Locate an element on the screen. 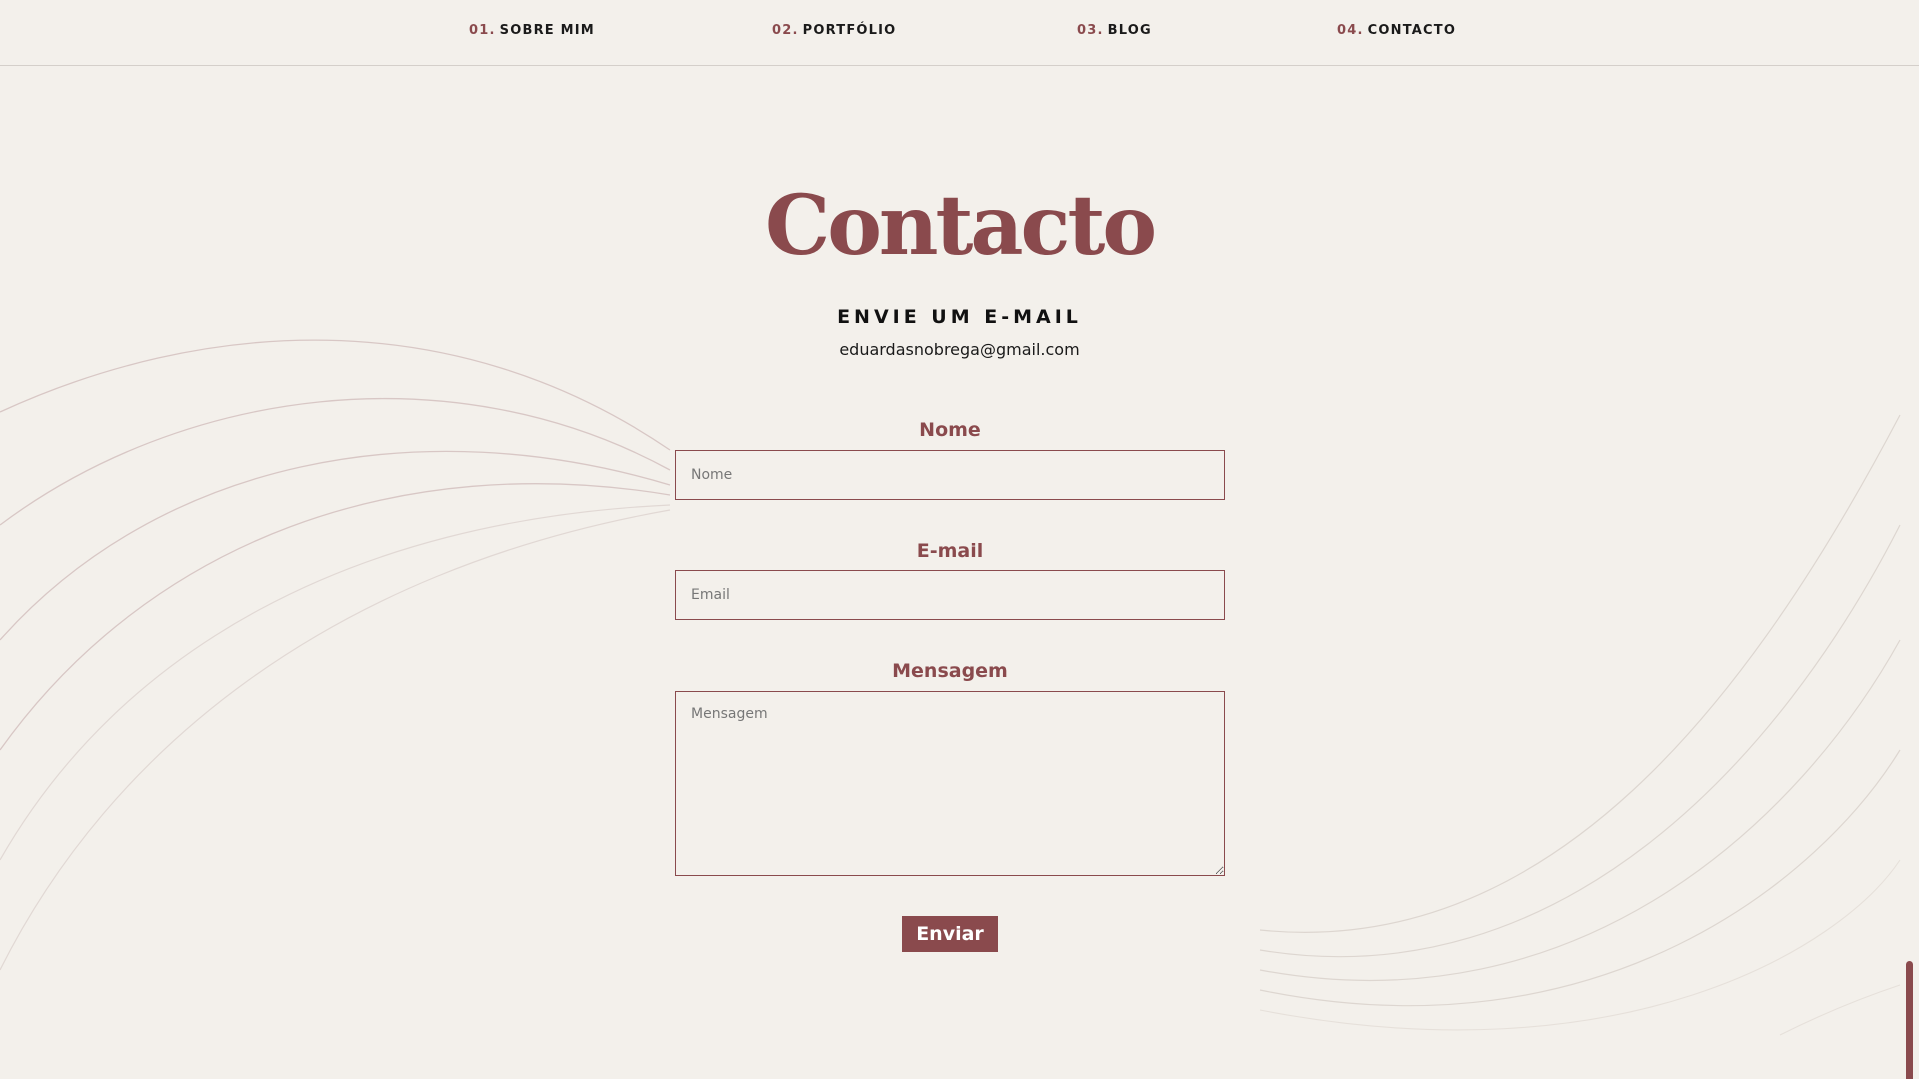 The image size is (1919, 1079). scrollbar-thumb is located at coordinates (1909, 1020).